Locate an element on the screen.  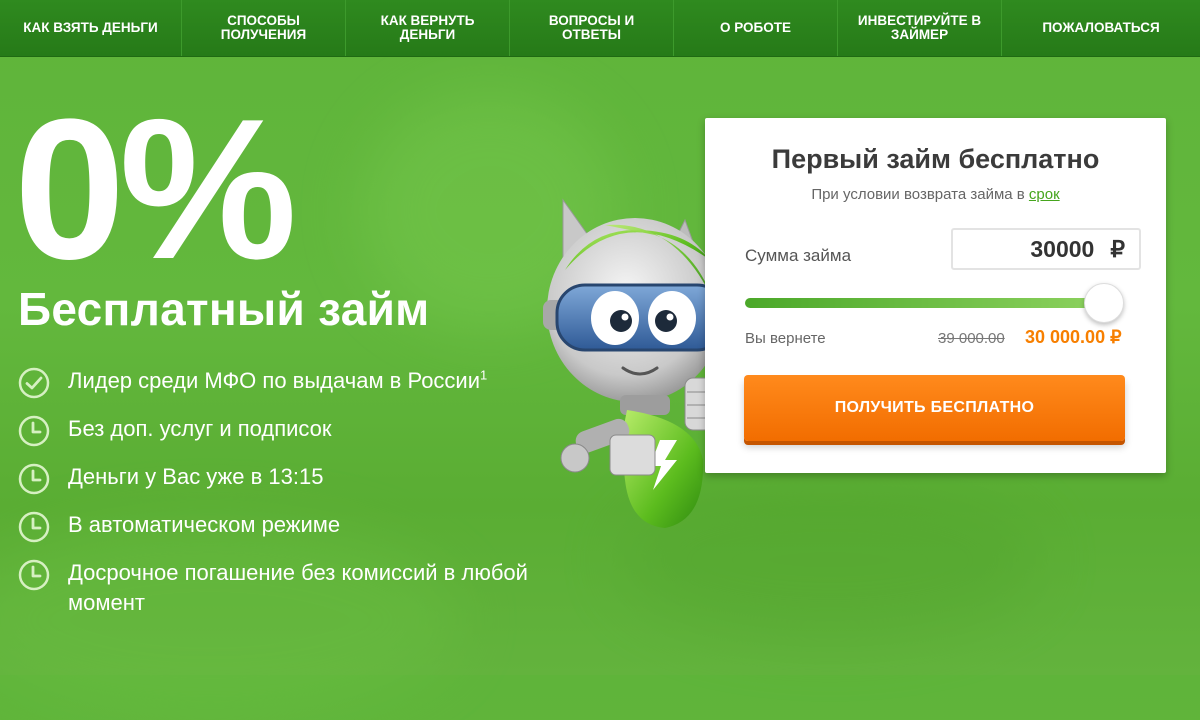
feature-text: В автоматическом режиме is located at coordinates (204, 524).